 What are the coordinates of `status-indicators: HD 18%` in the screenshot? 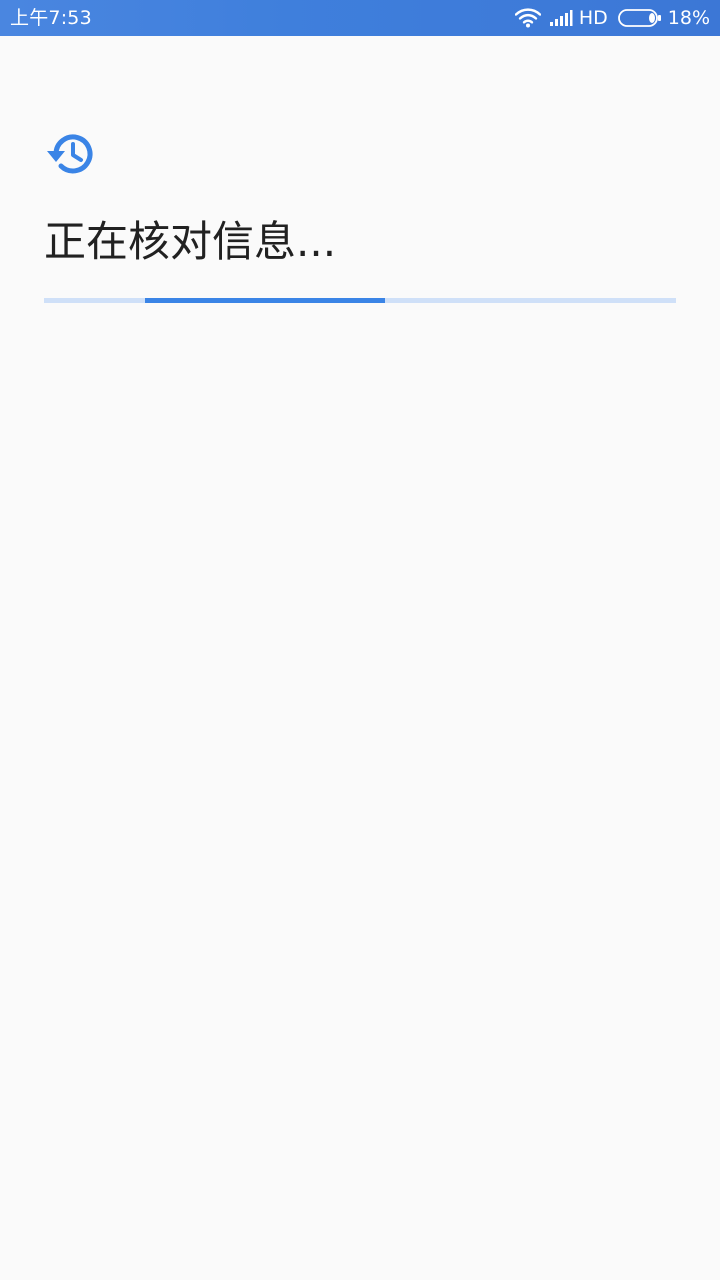 It's located at (612, 18).